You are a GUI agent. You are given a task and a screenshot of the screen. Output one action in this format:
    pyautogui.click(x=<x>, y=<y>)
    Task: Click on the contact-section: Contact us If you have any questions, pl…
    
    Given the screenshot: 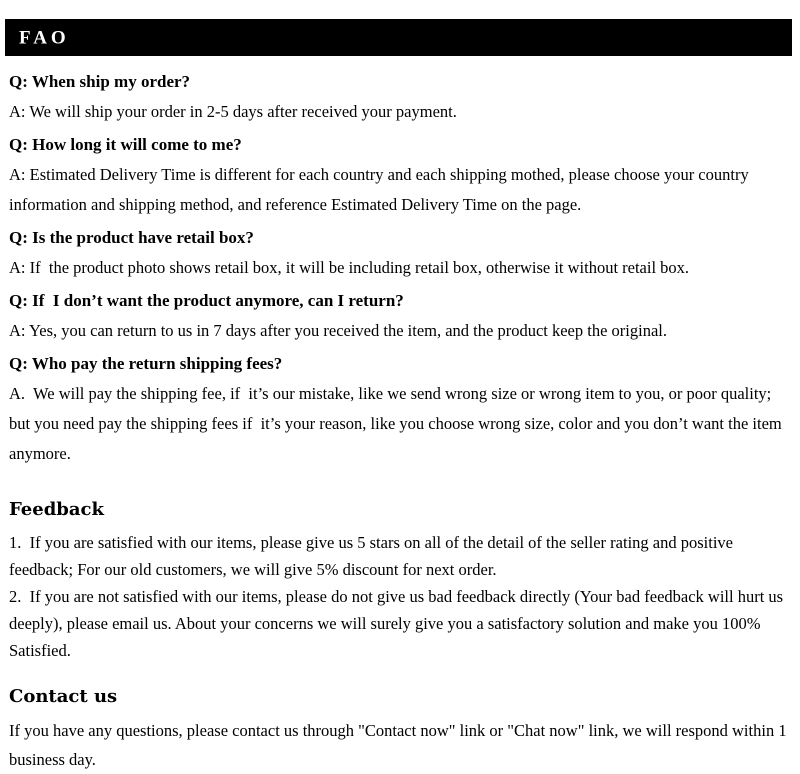 What is the action you would take?
    pyautogui.click(x=400, y=729)
    